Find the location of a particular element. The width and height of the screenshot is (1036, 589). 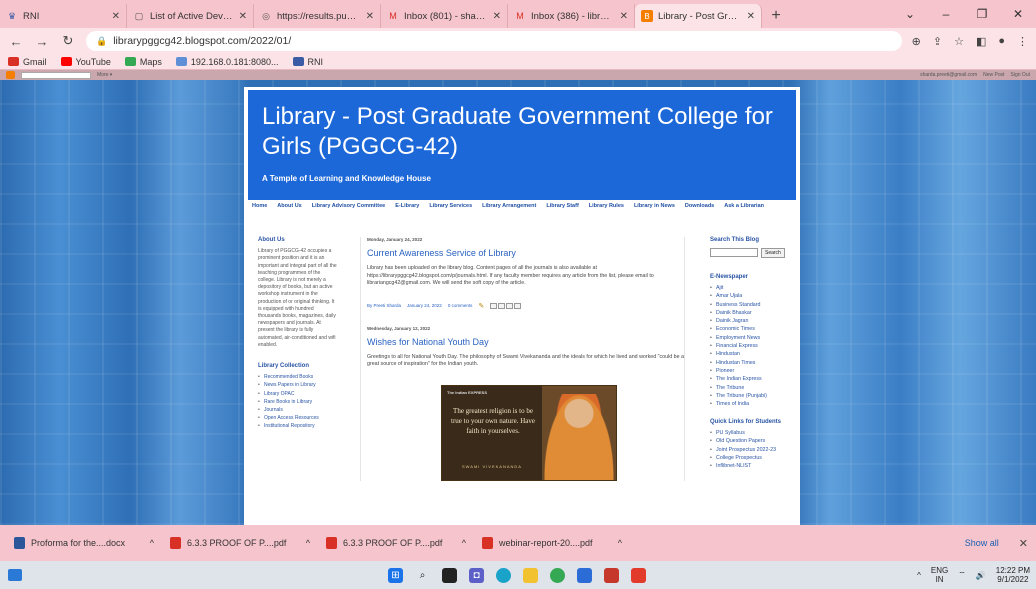

tab-results: ◎ https://results.puexam.in/Adi ✕ is located at coordinates (317, 16).